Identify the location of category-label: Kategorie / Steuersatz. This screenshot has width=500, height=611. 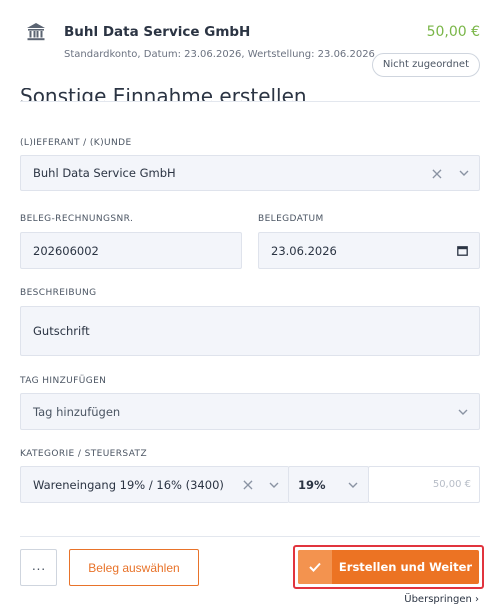
(84, 454).